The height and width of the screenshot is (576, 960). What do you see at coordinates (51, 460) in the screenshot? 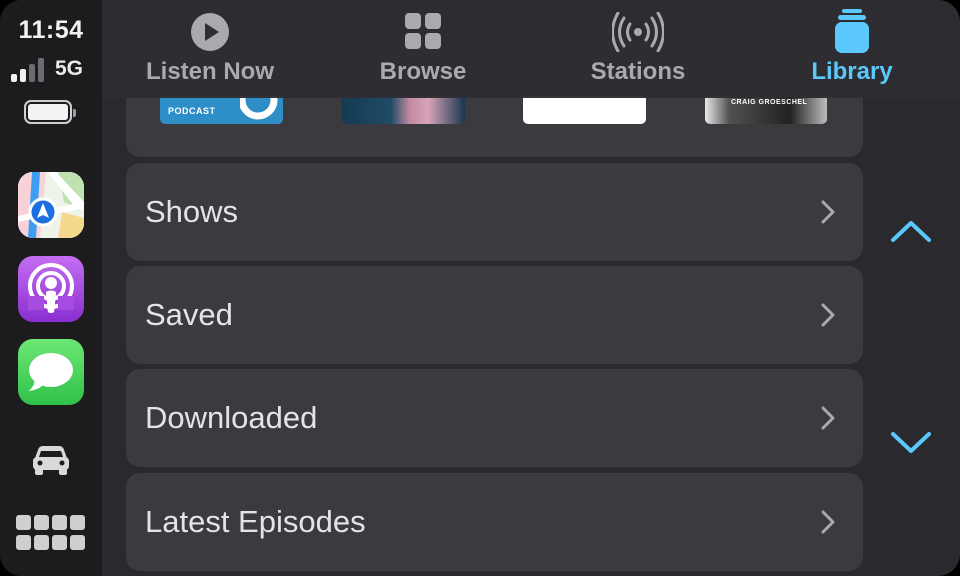
I see `car-icon` at bounding box center [51, 460].